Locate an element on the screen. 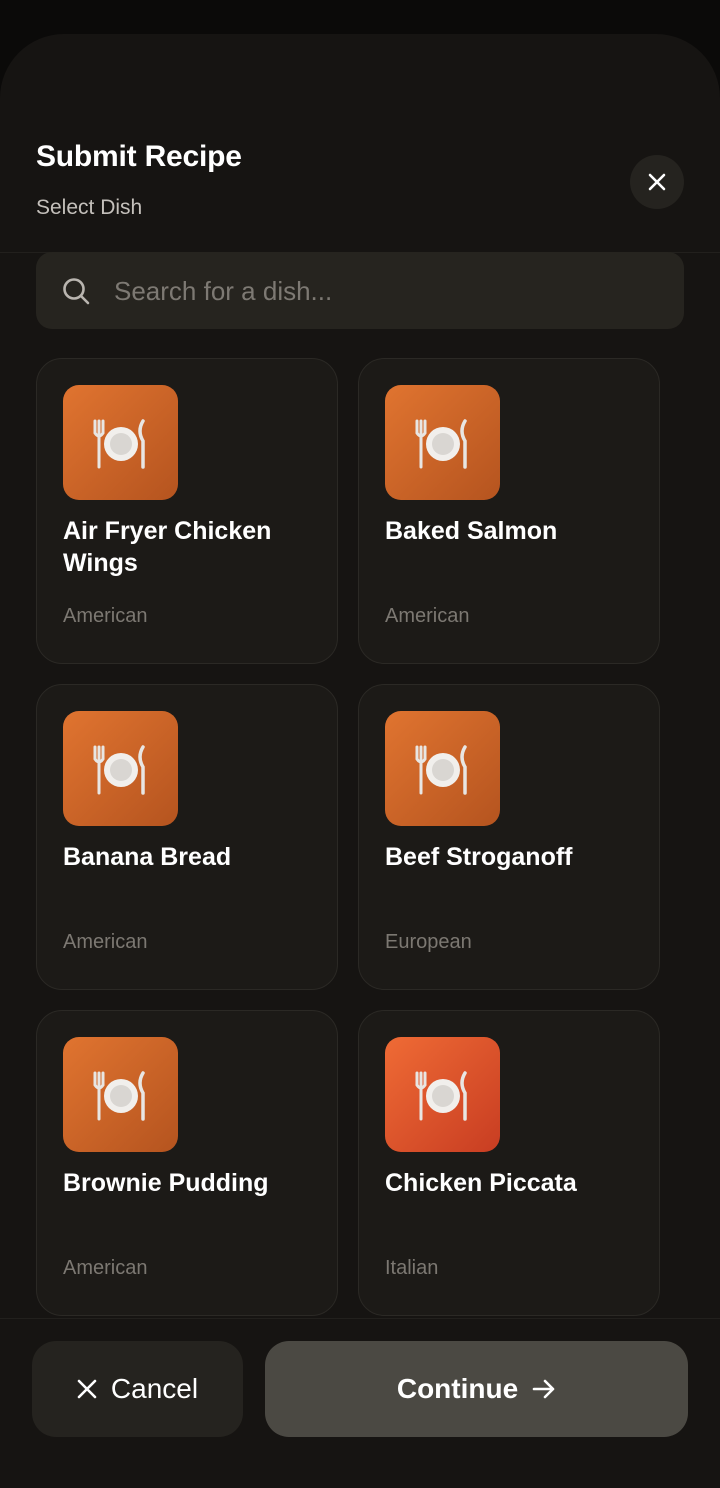 This screenshot has height=1488, width=720. sheet-header: Submit Recipe Select Dish is located at coordinates (360, 143).